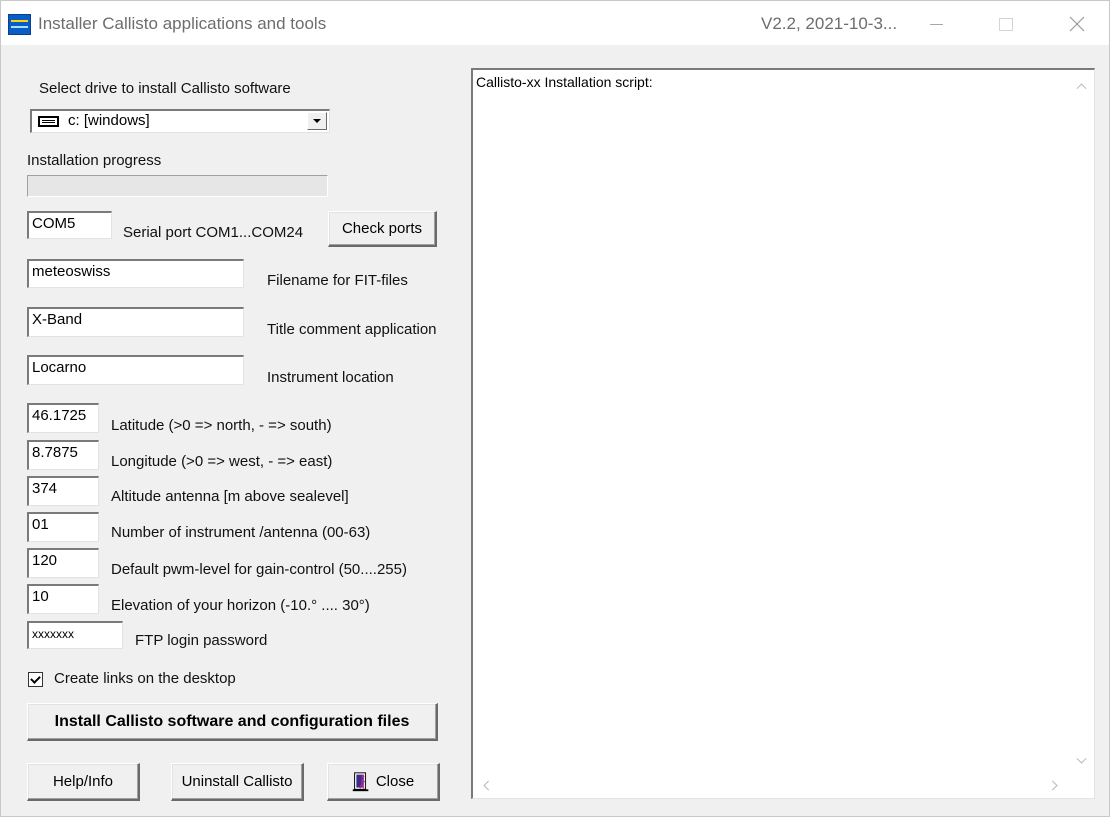 The height and width of the screenshot is (817, 1110). I want to click on close-icon, so click(1077, 24).